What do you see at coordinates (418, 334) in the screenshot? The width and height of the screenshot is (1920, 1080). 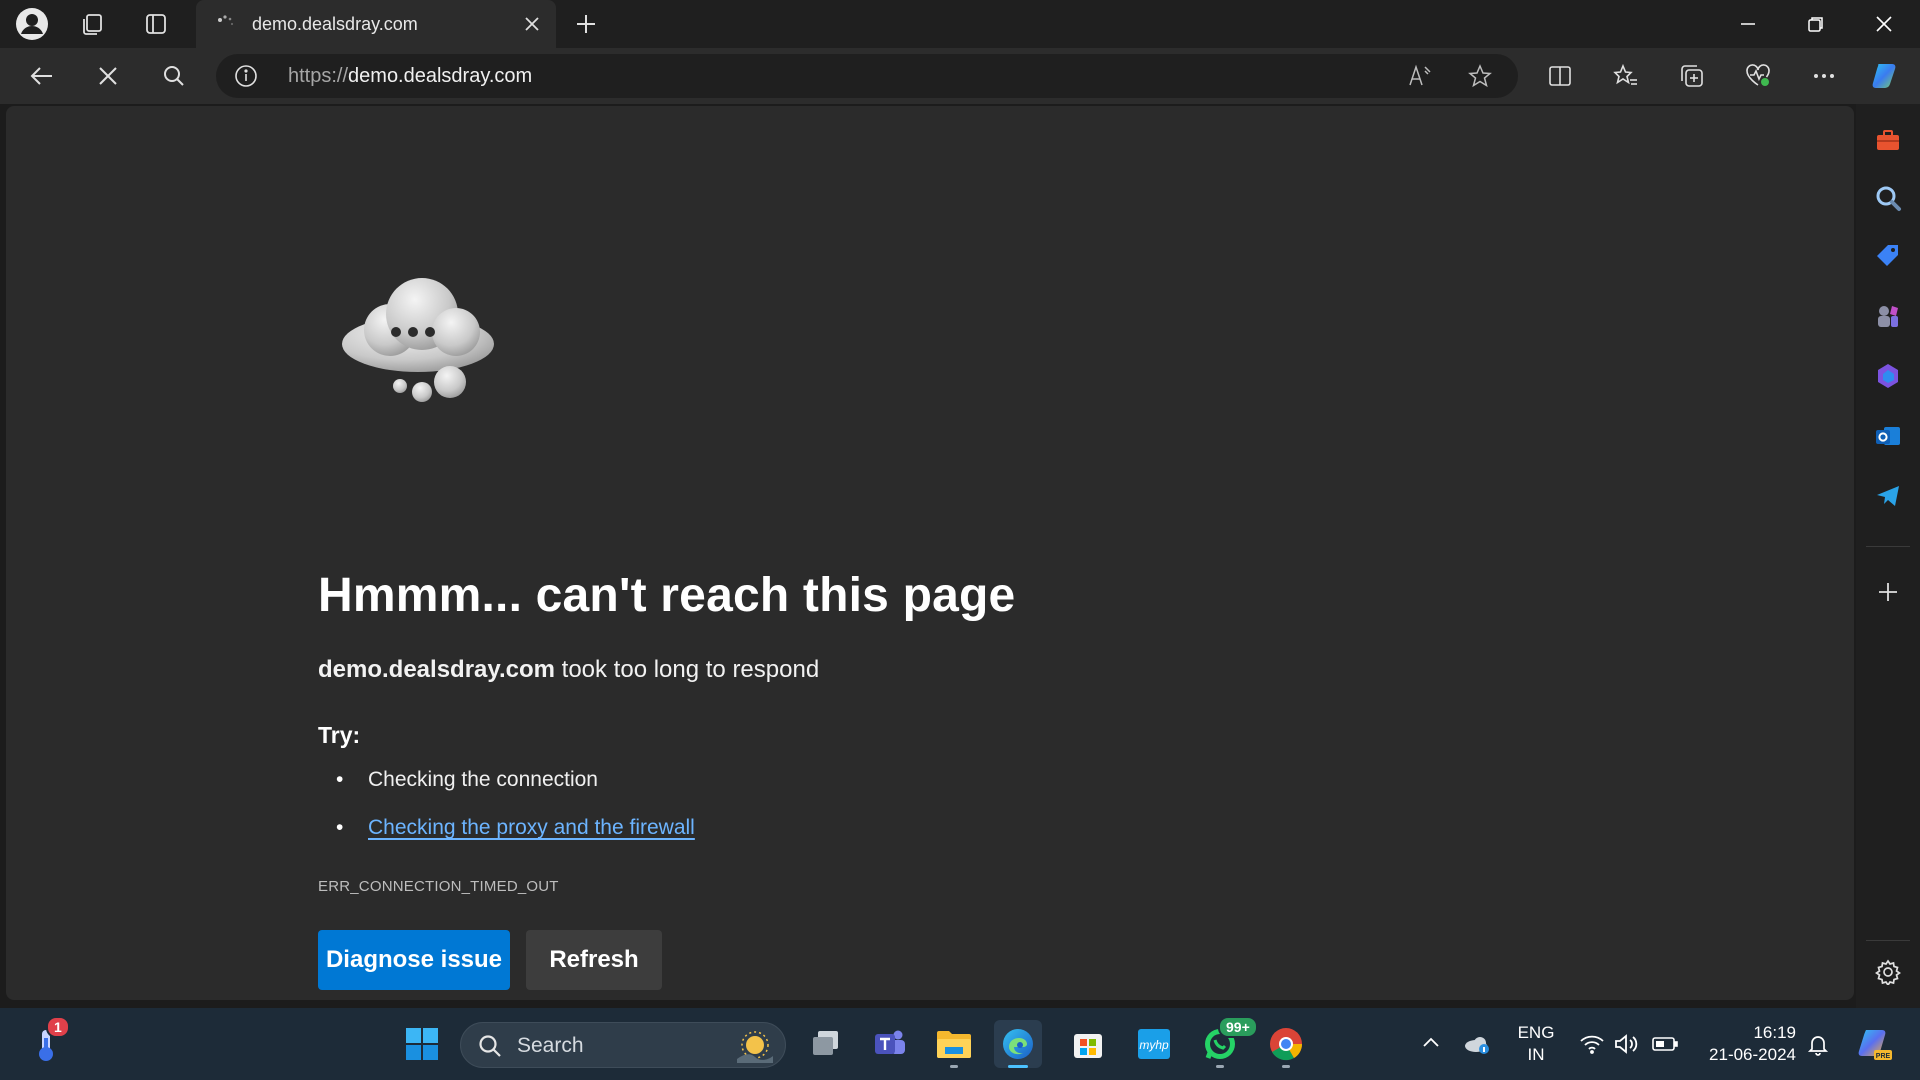 I see `thinking-cloud-icon` at bounding box center [418, 334].